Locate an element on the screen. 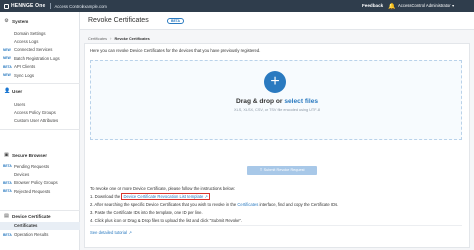 This screenshot has width=474, height=250. item-label: Users is located at coordinates (20, 104).